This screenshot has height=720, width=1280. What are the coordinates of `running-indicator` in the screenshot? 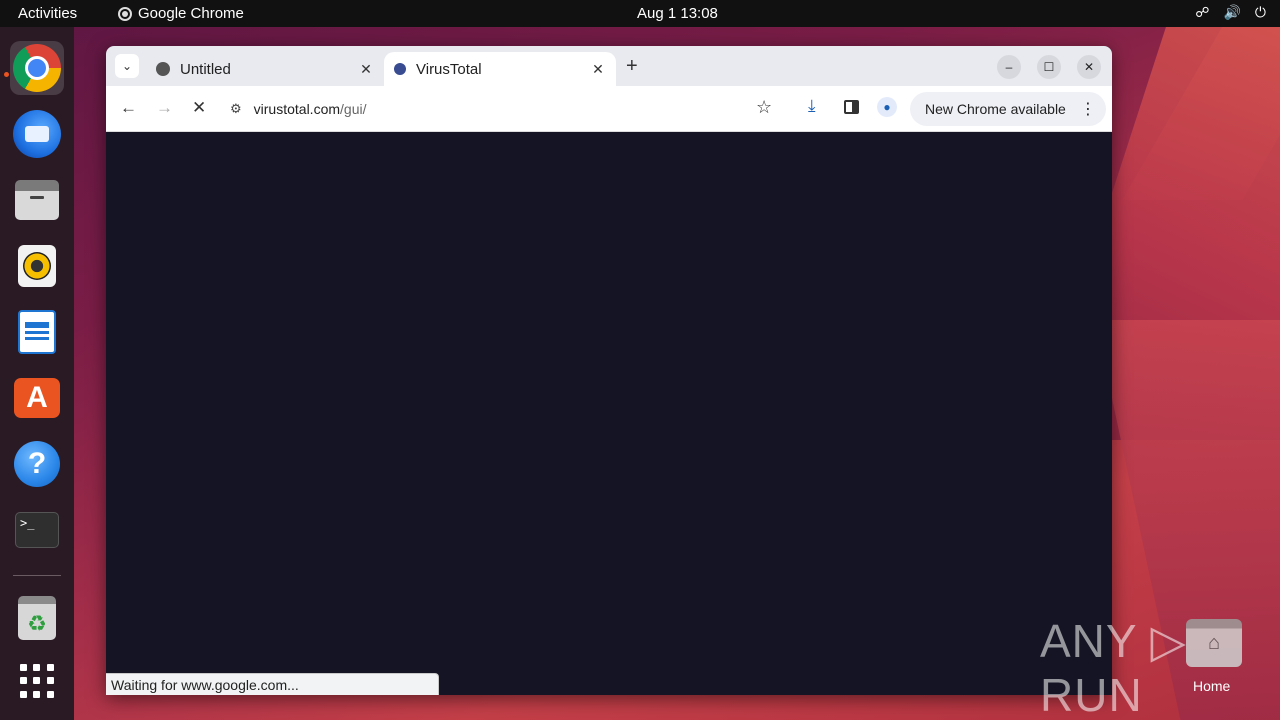 It's located at (6, 74).